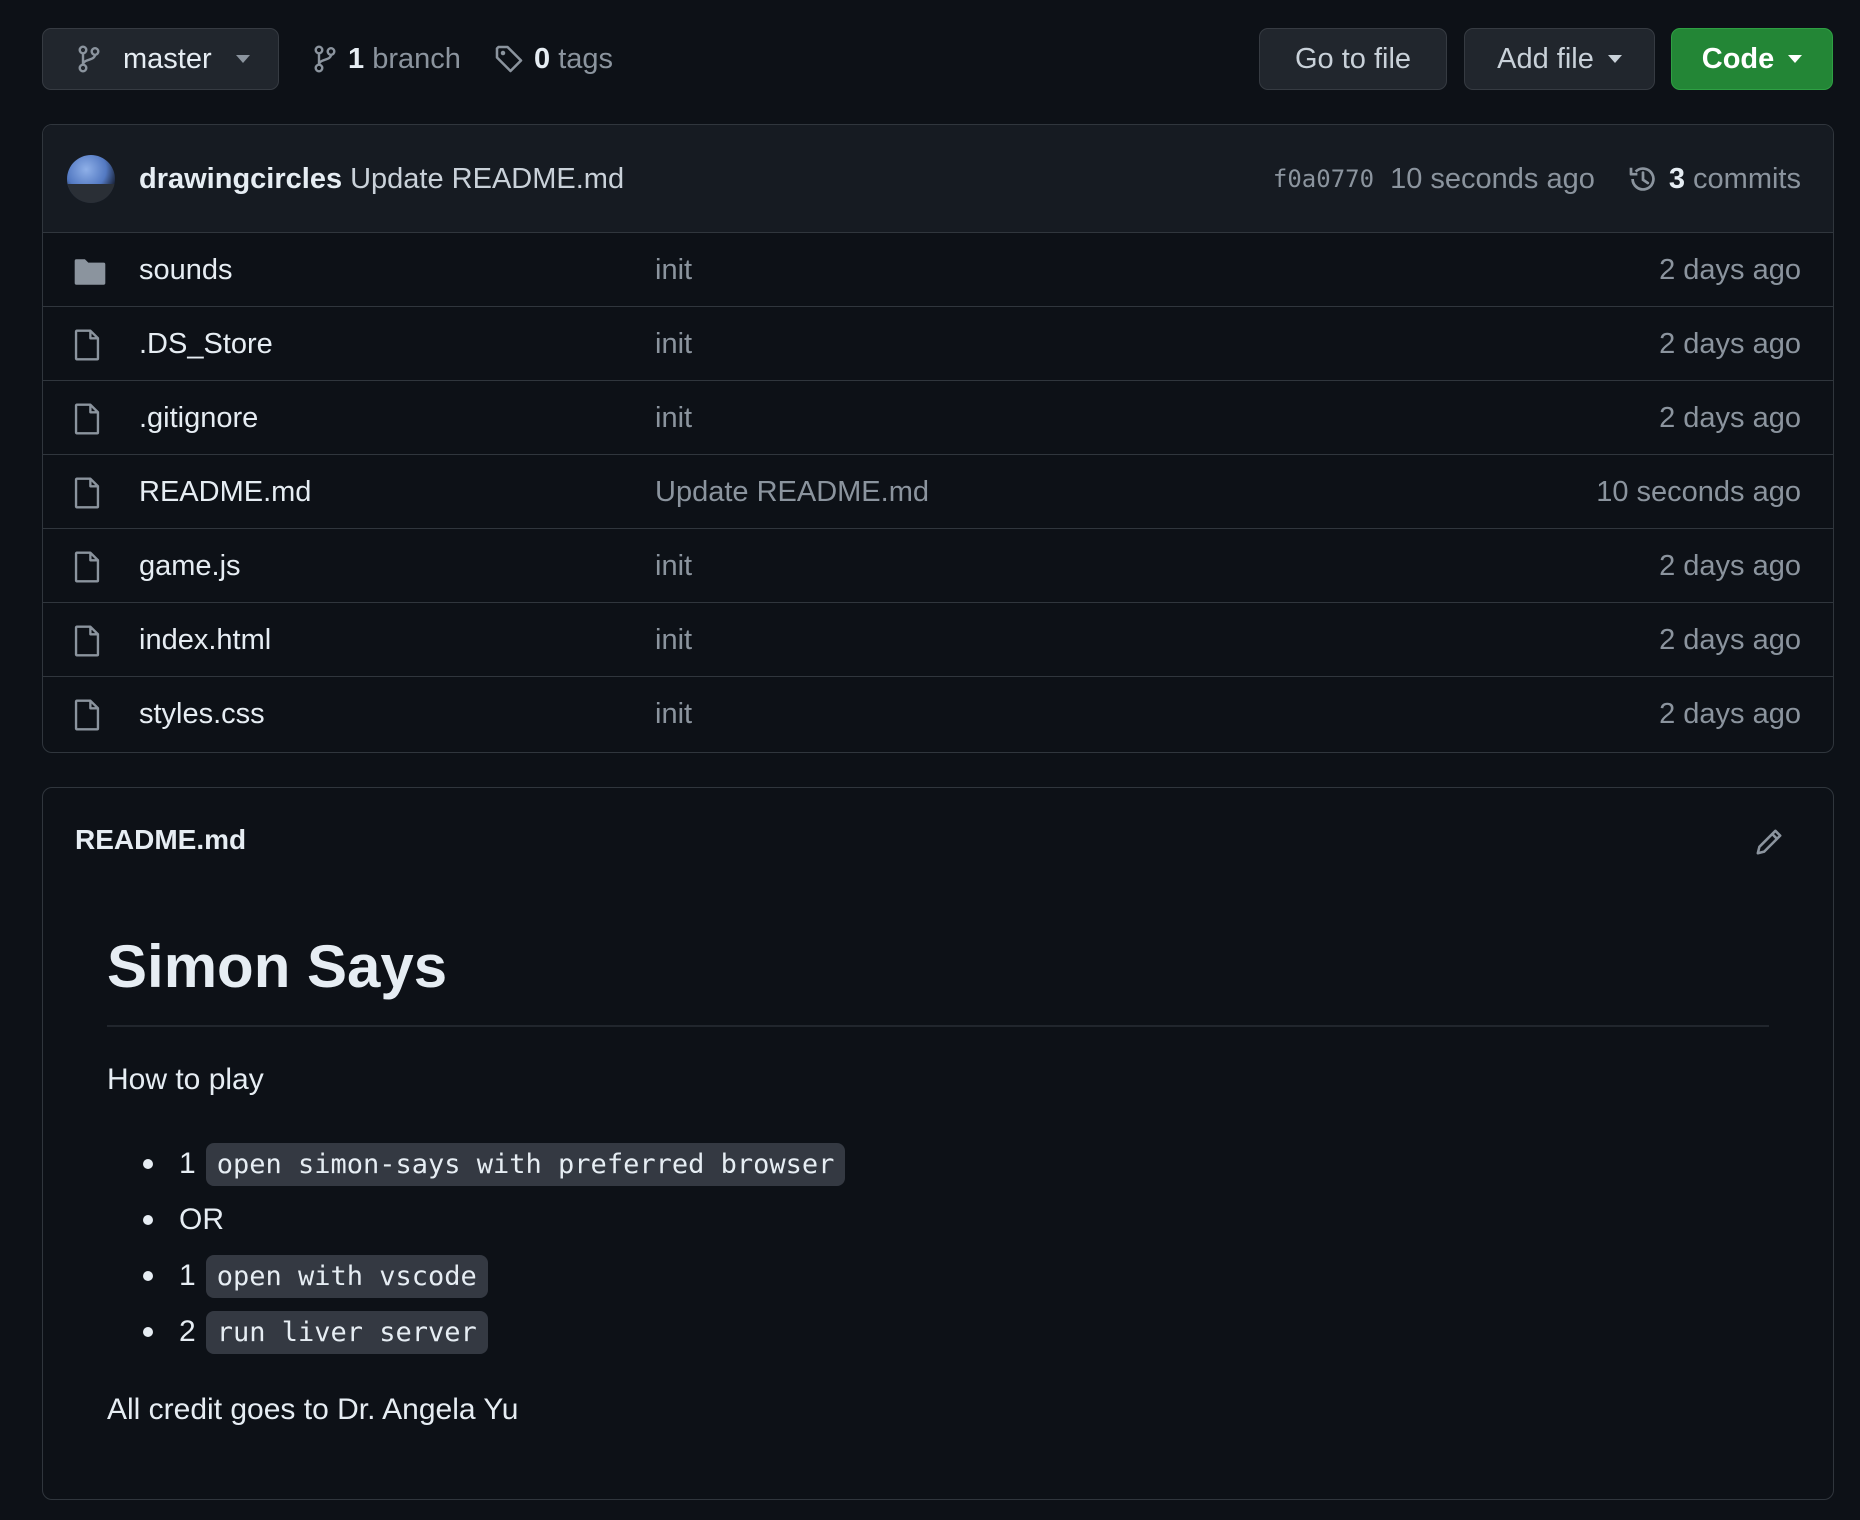  What do you see at coordinates (792, 492) in the screenshot?
I see `file-commit-message-link: Update README.md` at bounding box center [792, 492].